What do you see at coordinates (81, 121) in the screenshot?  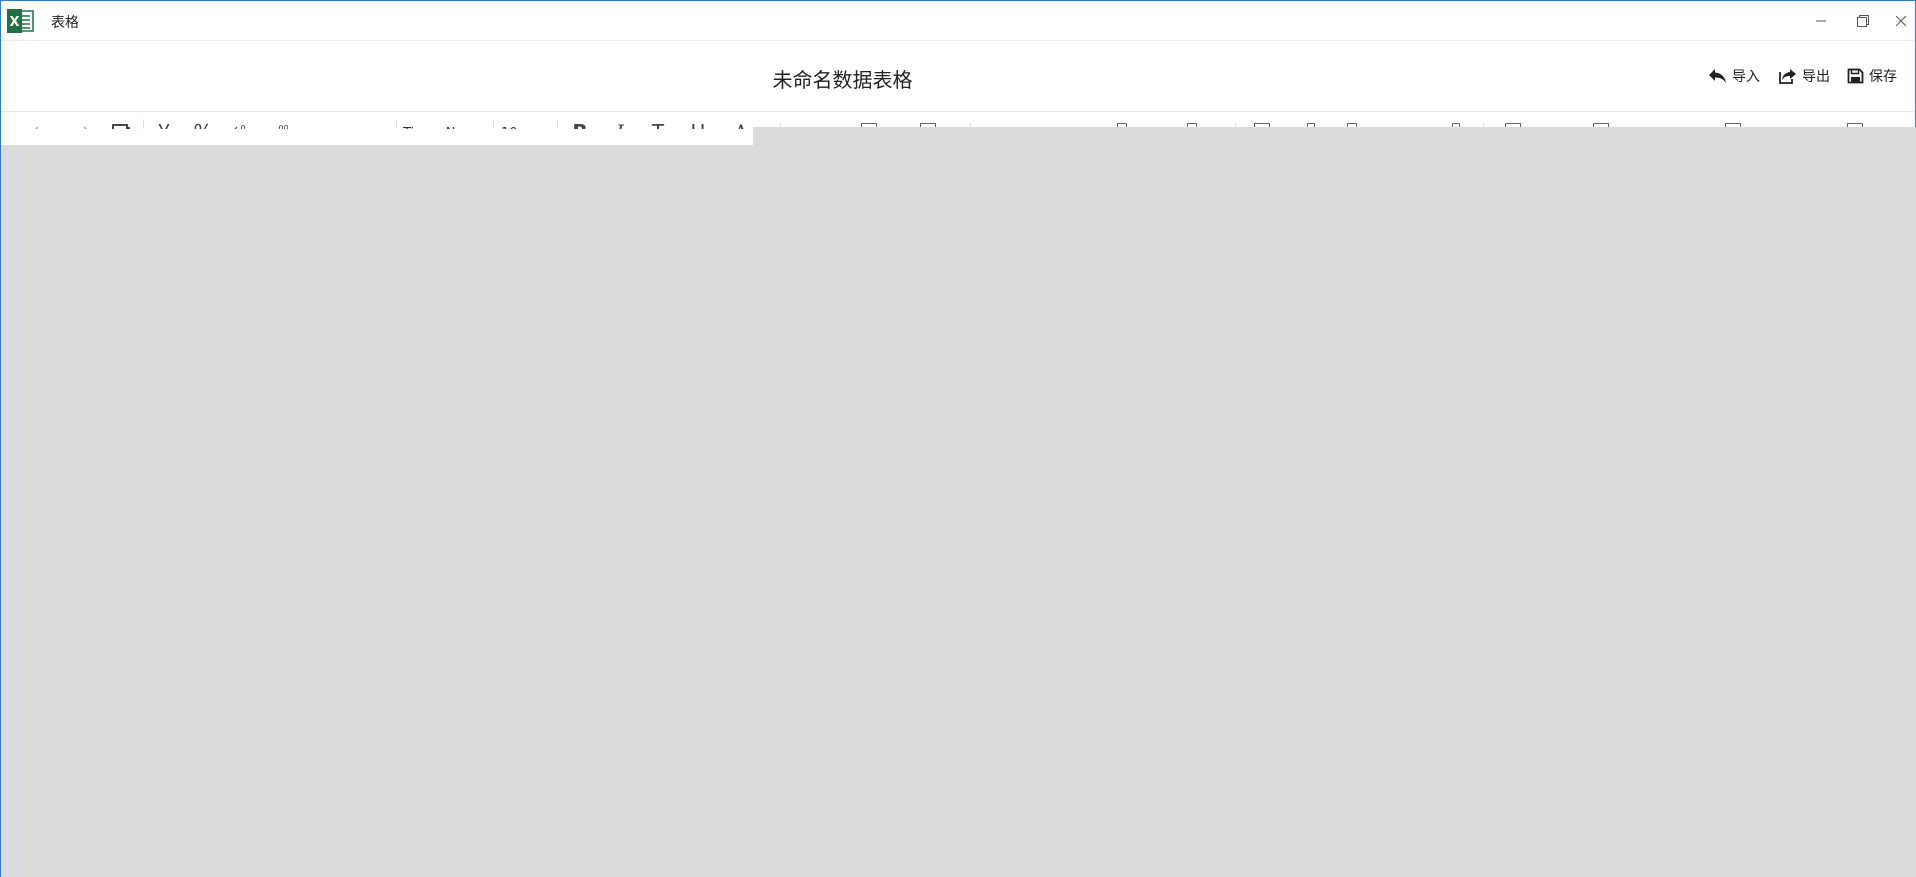 I see `redo-button` at bounding box center [81, 121].